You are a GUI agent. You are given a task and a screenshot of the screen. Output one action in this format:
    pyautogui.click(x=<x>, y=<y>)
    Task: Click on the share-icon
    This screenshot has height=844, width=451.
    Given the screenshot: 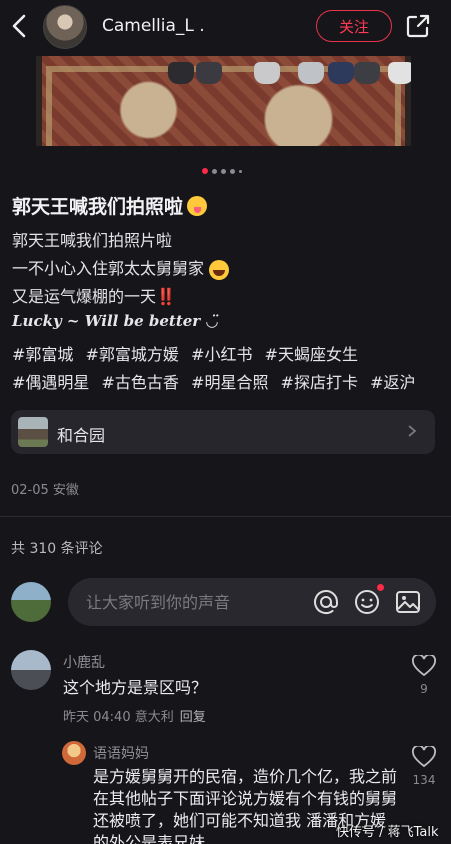 What is the action you would take?
    pyautogui.click(x=418, y=26)
    